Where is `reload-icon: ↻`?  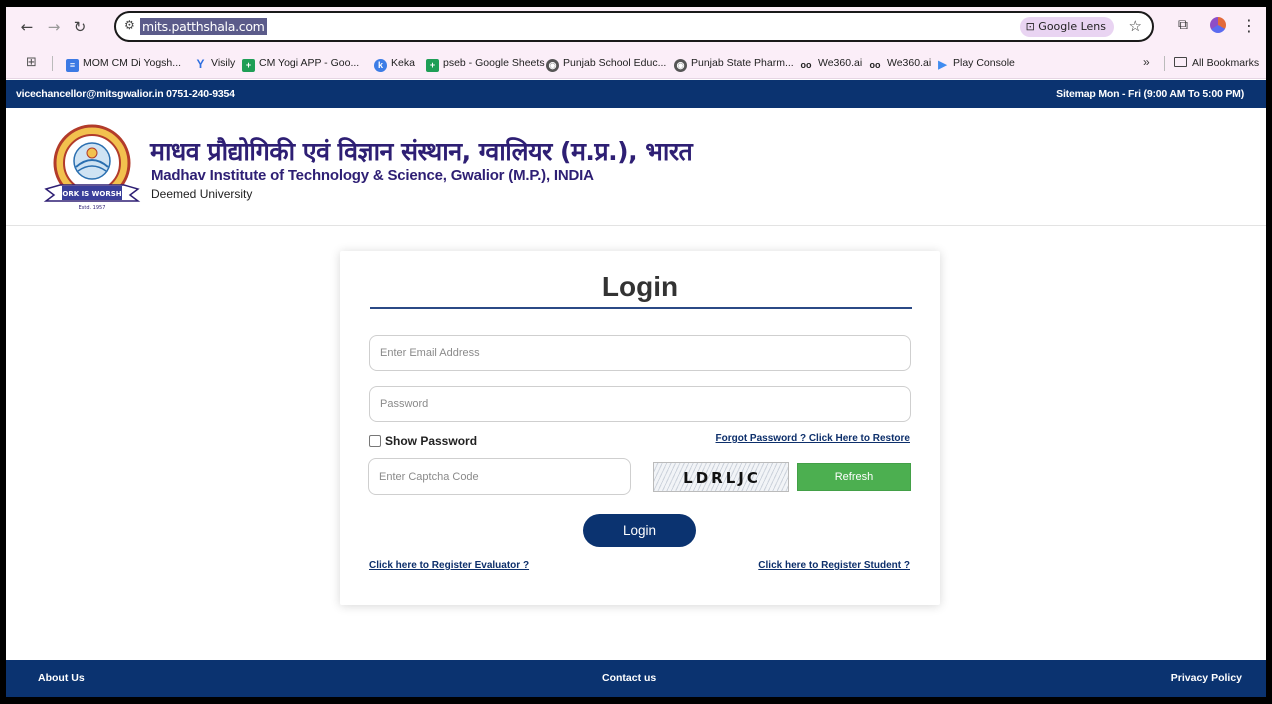 reload-icon: ↻ is located at coordinates (80, 27).